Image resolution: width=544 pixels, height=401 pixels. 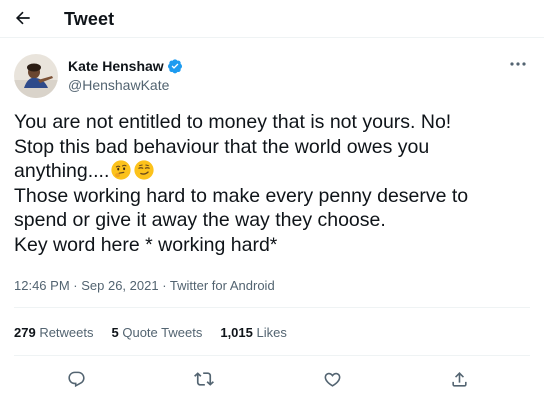 I want to click on more-button, so click(x=518, y=64).